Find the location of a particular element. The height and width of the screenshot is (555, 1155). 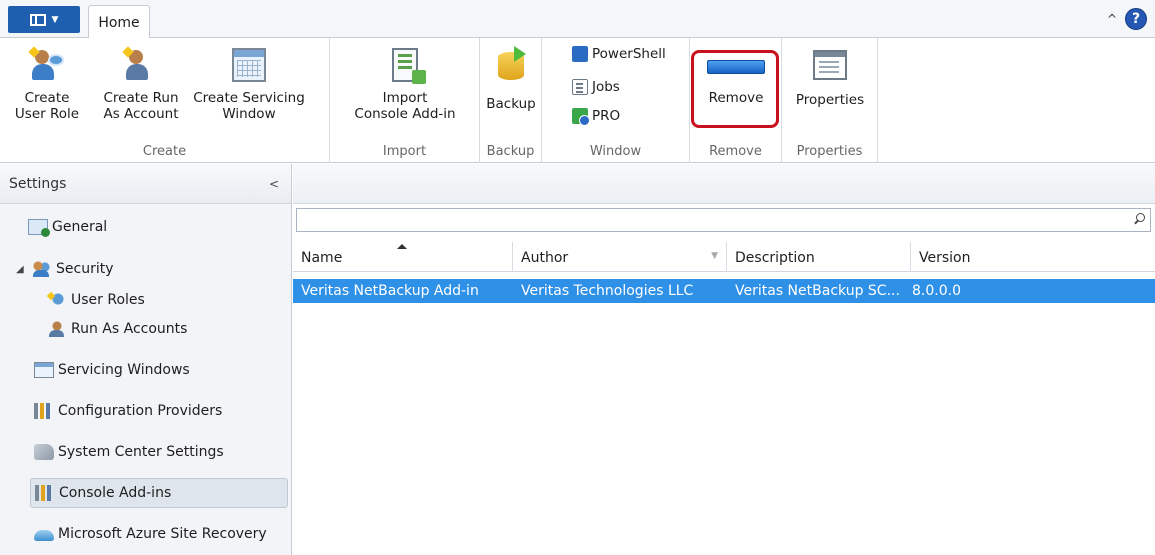

properties-label: Properties is located at coordinates (830, 100).